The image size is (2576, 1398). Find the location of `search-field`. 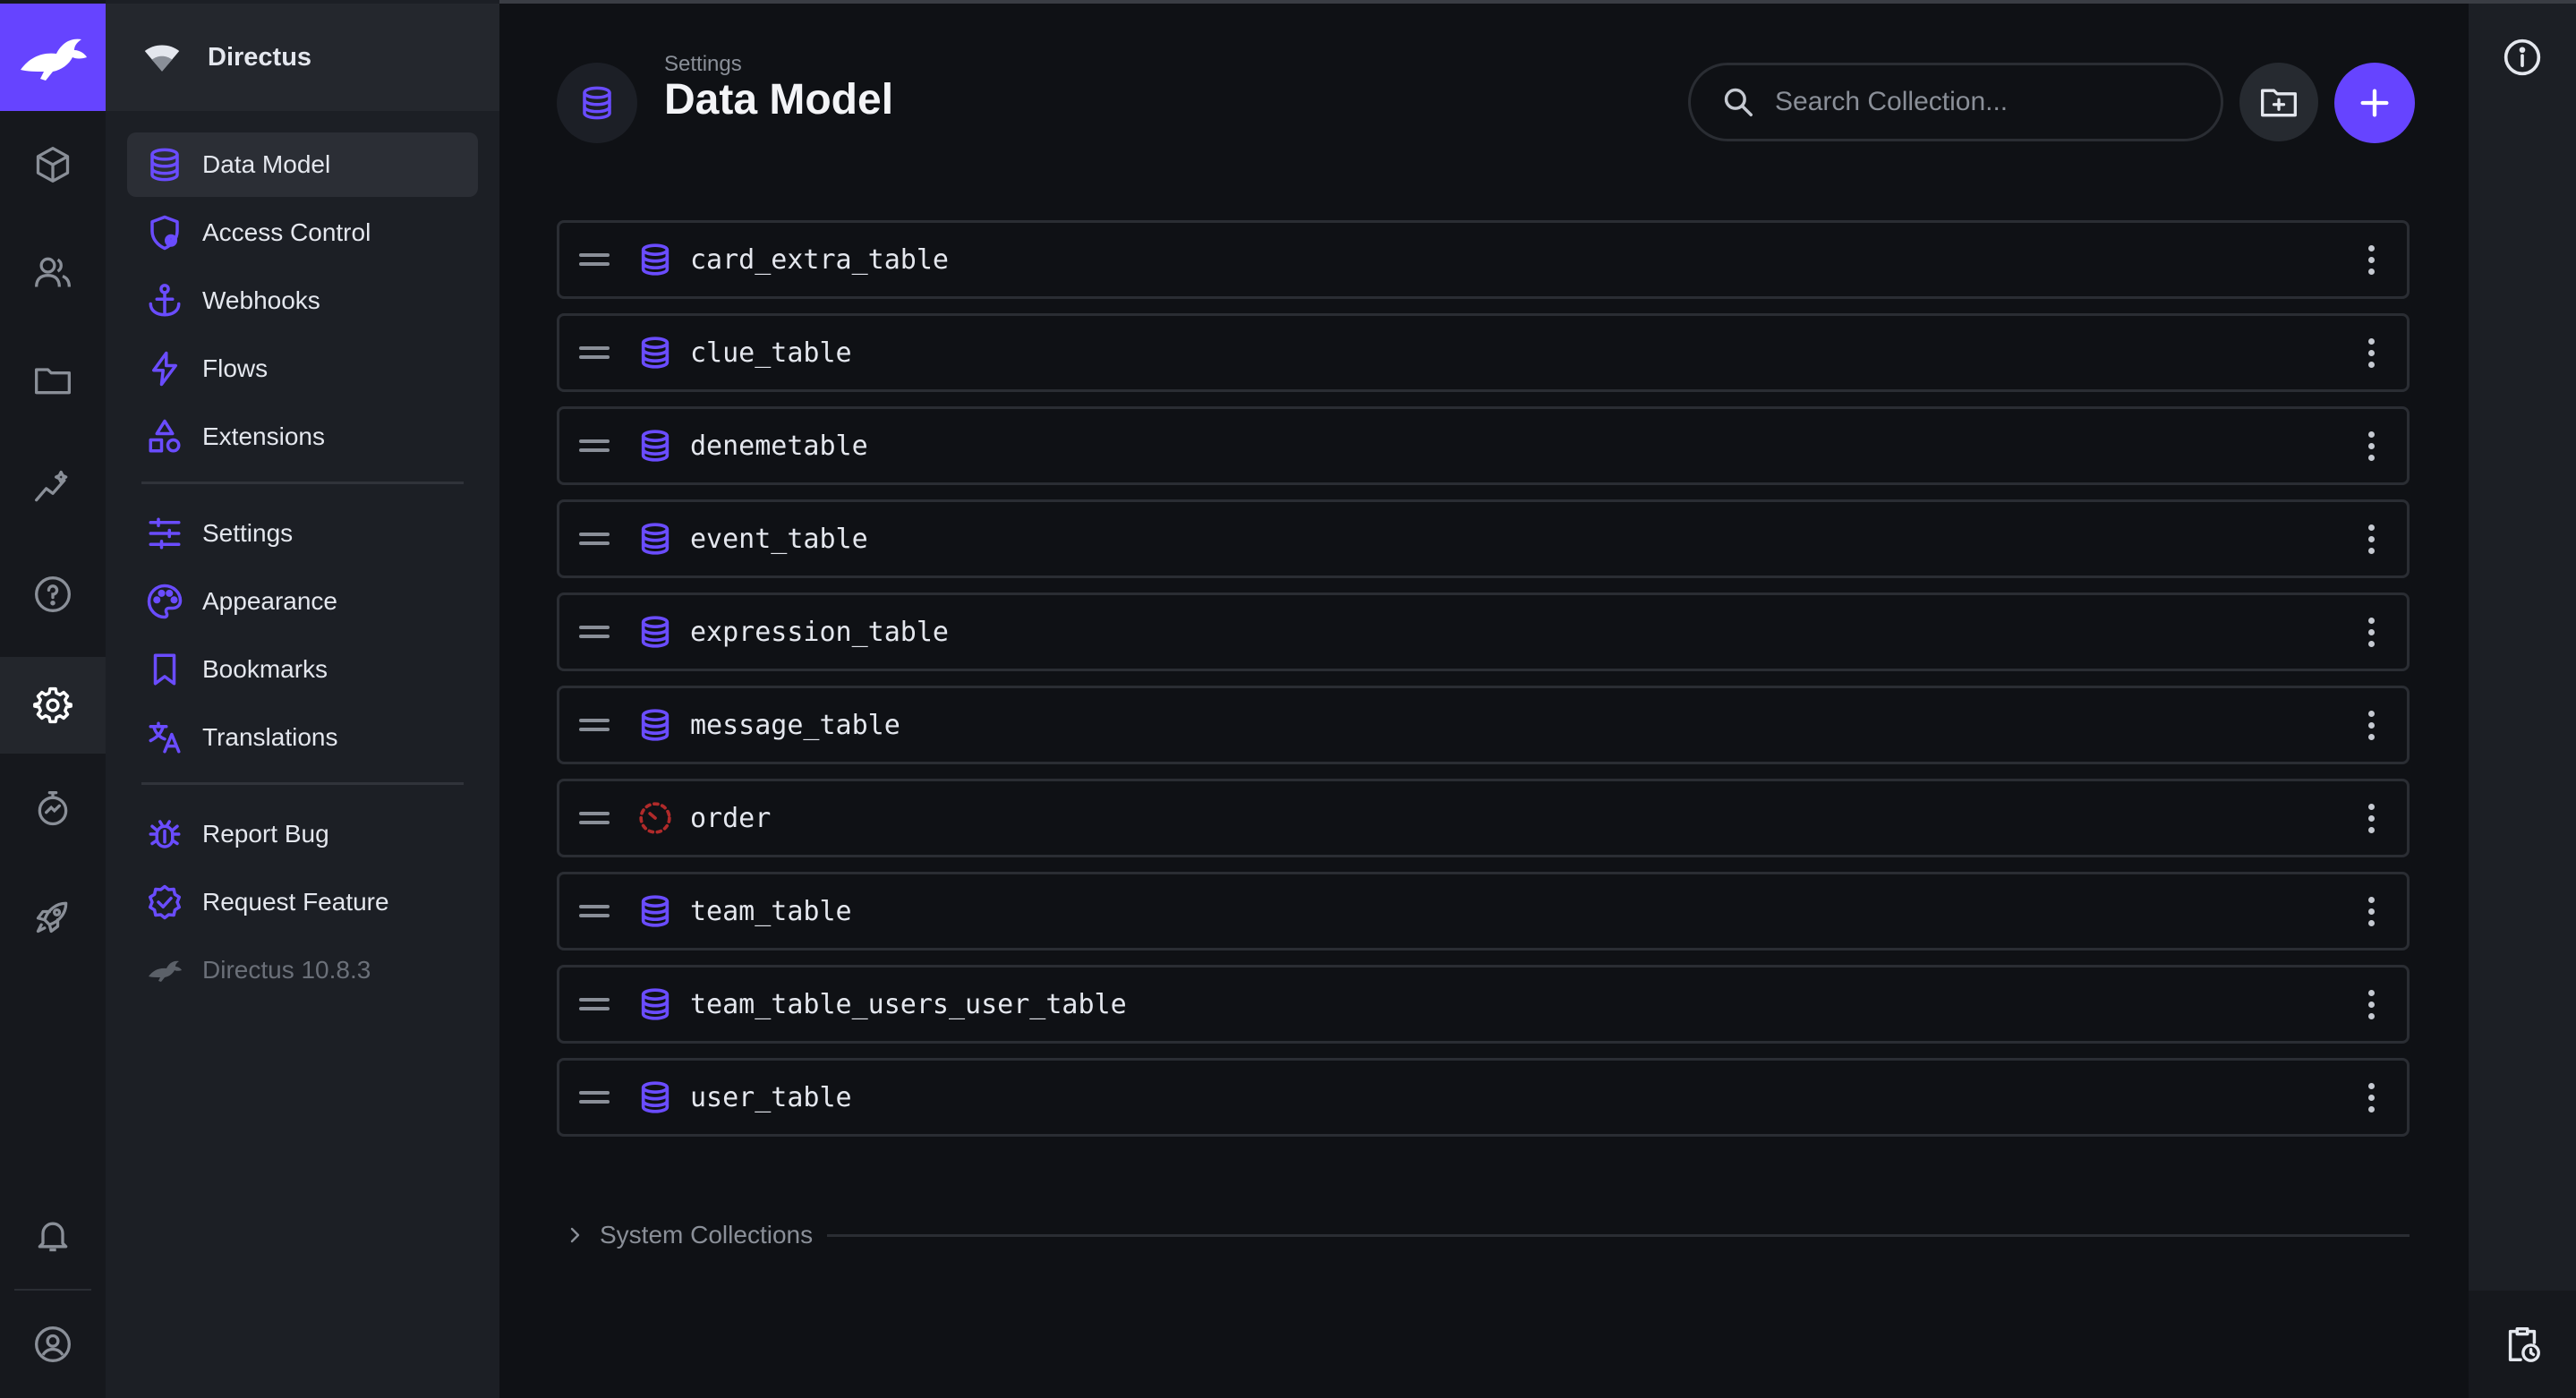

search-field is located at coordinates (1955, 102).